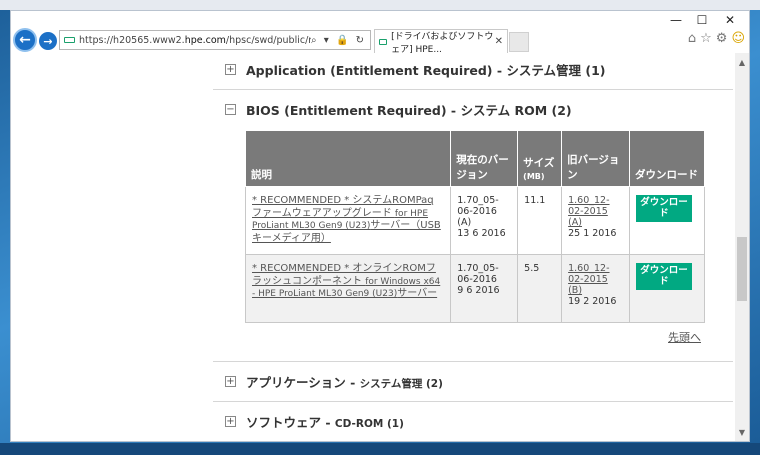 The height and width of the screenshot is (455, 760). What do you see at coordinates (380, 449) in the screenshot?
I see `desktop-bottom-strip` at bounding box center [380, 449].